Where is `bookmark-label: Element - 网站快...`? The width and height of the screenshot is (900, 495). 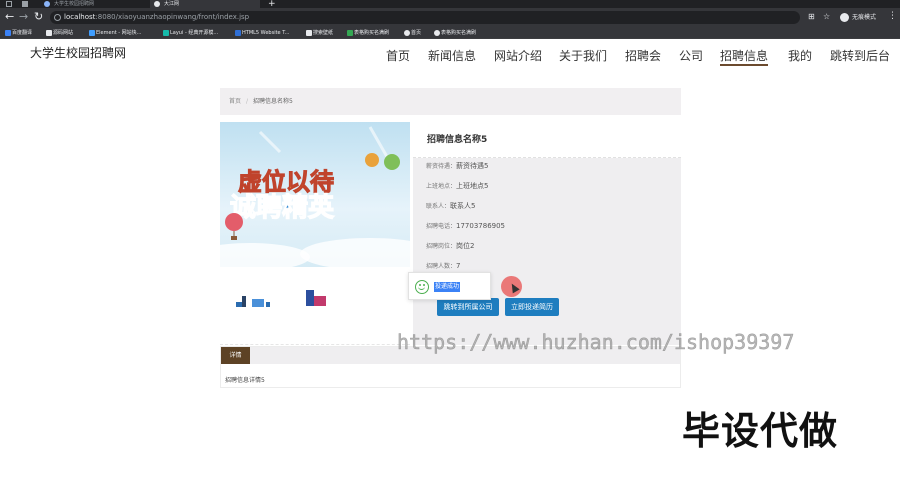 bookmark-label: Element - 网站快... is located at coordinates (119, 33).